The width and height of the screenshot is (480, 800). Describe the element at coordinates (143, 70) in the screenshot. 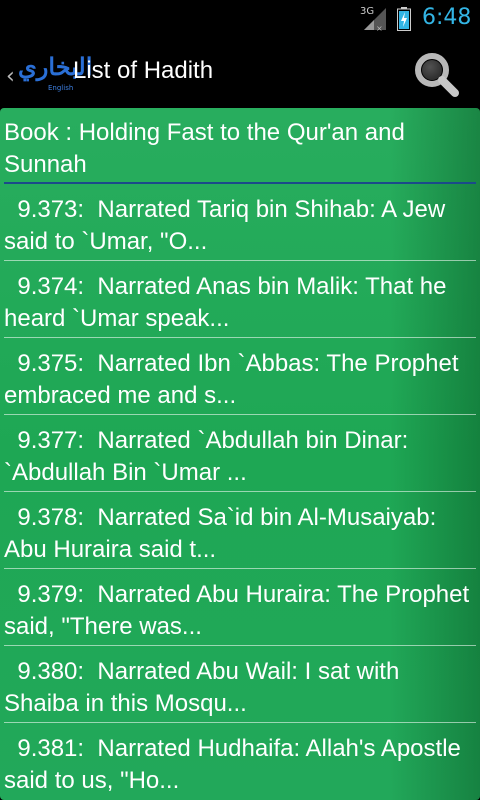

I see `screen-title: List of Hadith` at that location.